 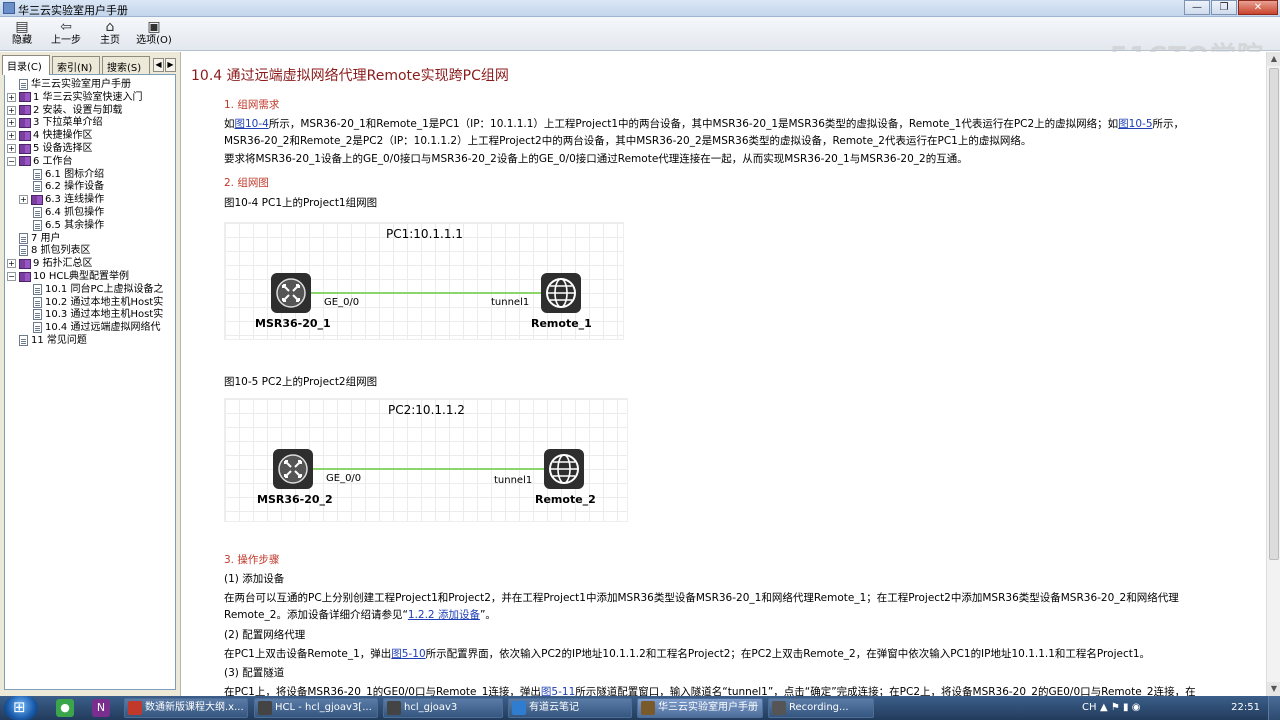 What do you see at coordinates (63, 148) in the screenshot?
I see `tree-item-label: 5 设备选择区` at bounding box center [63, 148].